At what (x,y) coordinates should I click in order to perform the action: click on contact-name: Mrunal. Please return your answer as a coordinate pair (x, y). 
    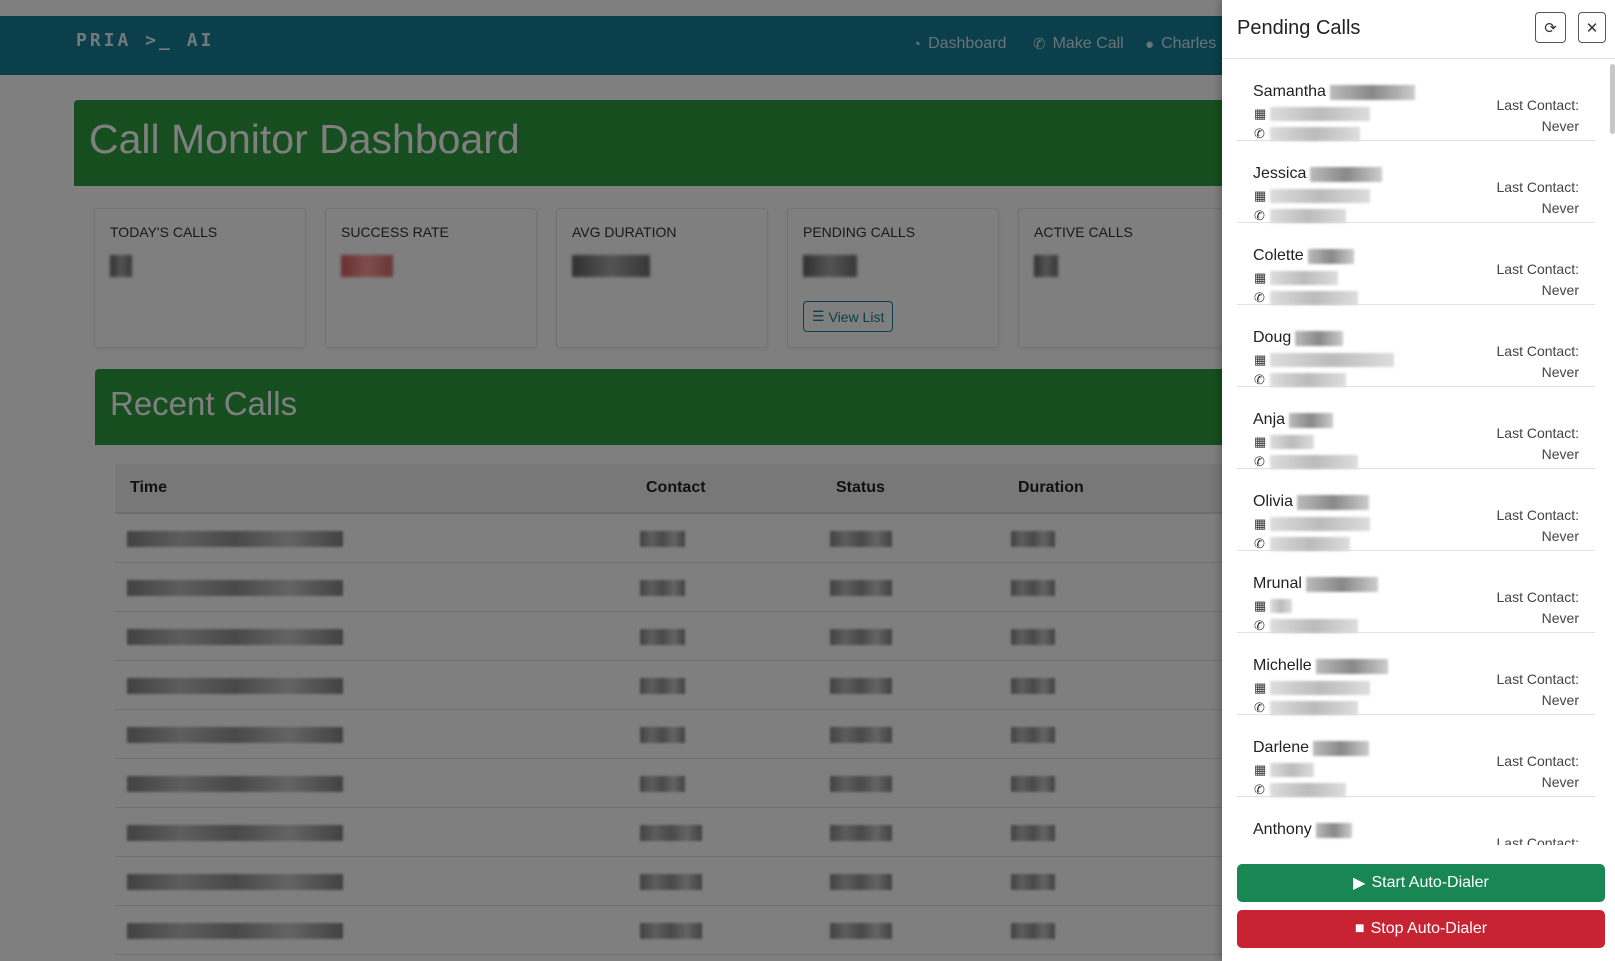
    Looking at the image, I should click on (1277, 583).